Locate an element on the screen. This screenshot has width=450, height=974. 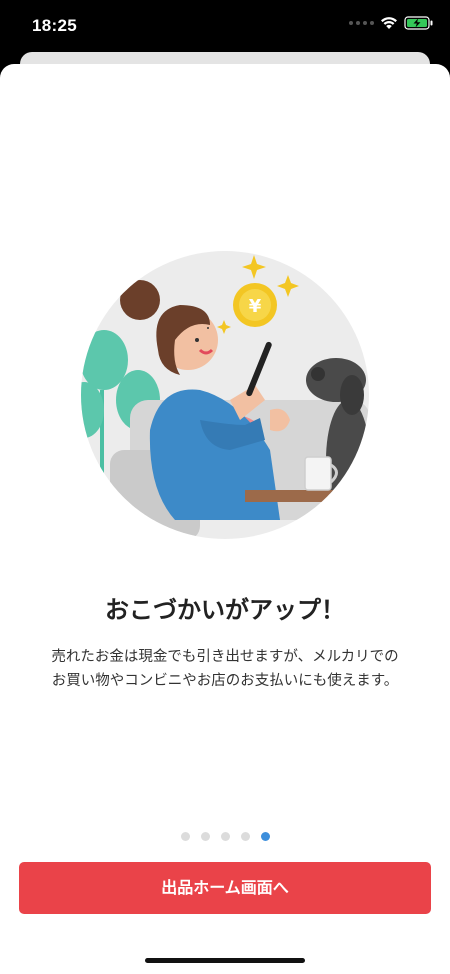
status-time: 18:25 is located at coordinates (54, 25).